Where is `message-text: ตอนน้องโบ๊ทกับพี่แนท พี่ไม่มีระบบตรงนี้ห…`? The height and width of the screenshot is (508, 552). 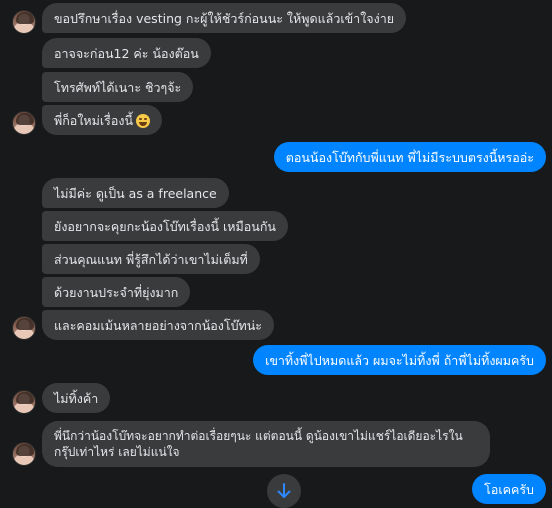
message-text: ตอนน้องโบ๊ทกับพี่แนท พี่ไม่มีระบบตรงนี้ห… is located at coordinates (409, 157).